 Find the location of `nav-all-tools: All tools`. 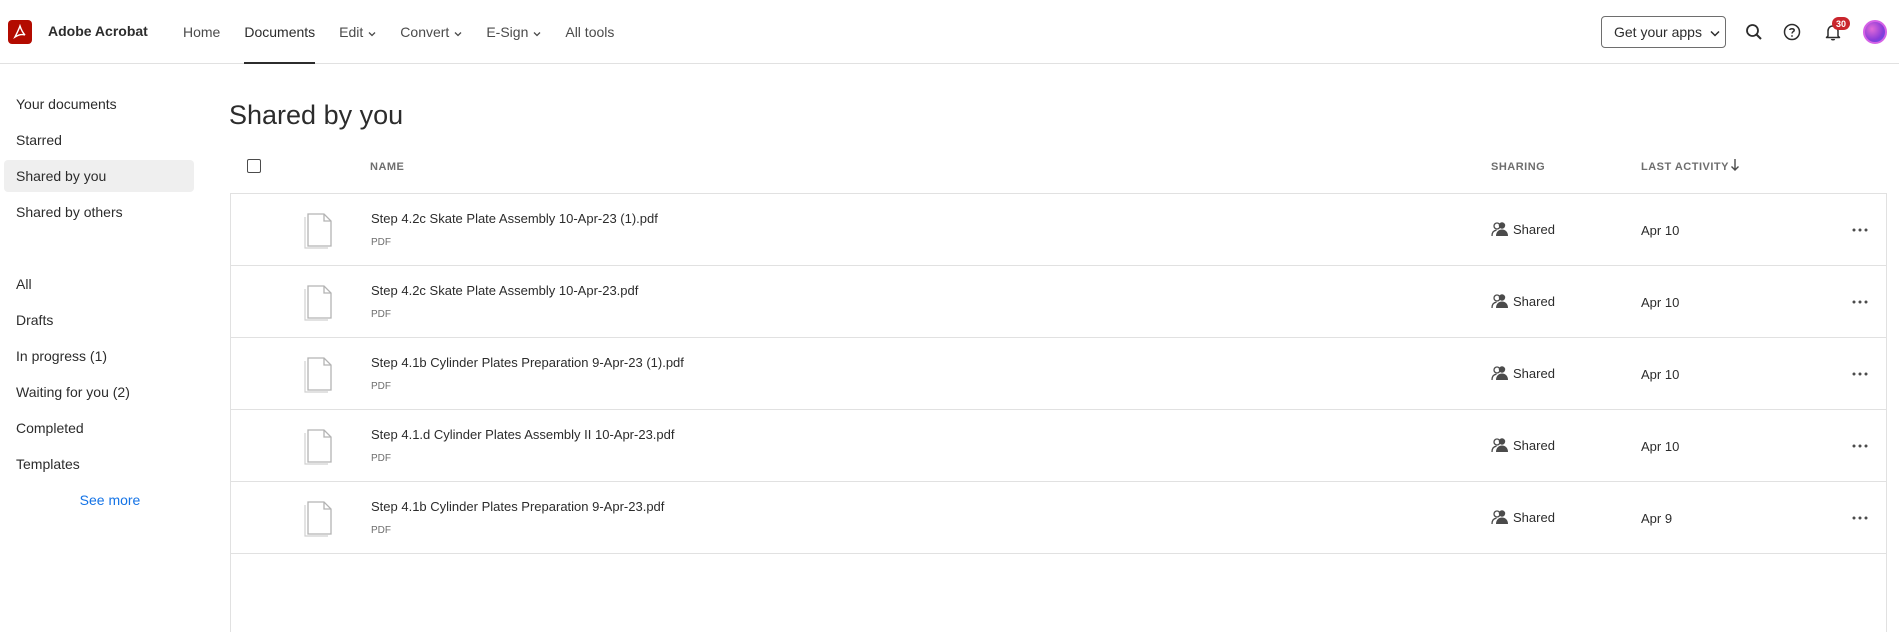

nav-all-tools: All tools is located at coordinates (589, 32).